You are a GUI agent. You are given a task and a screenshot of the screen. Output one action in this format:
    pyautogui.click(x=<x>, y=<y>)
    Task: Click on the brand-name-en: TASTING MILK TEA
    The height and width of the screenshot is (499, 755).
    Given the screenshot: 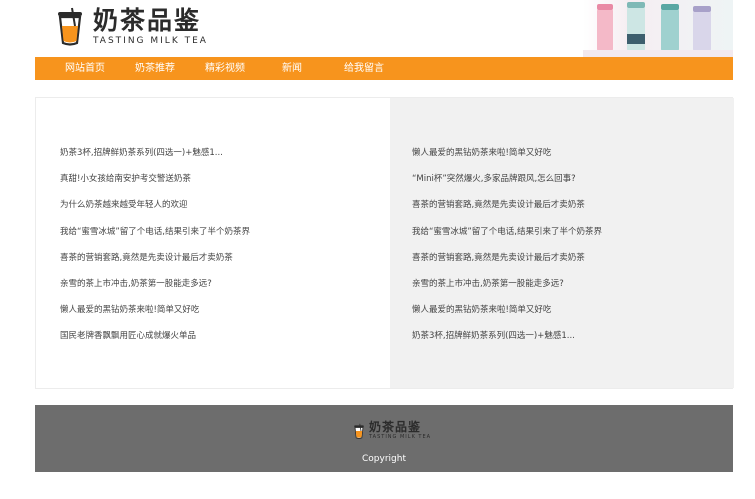 What is the action you would take?
    pyautogui.click(x=150, y=40)
    